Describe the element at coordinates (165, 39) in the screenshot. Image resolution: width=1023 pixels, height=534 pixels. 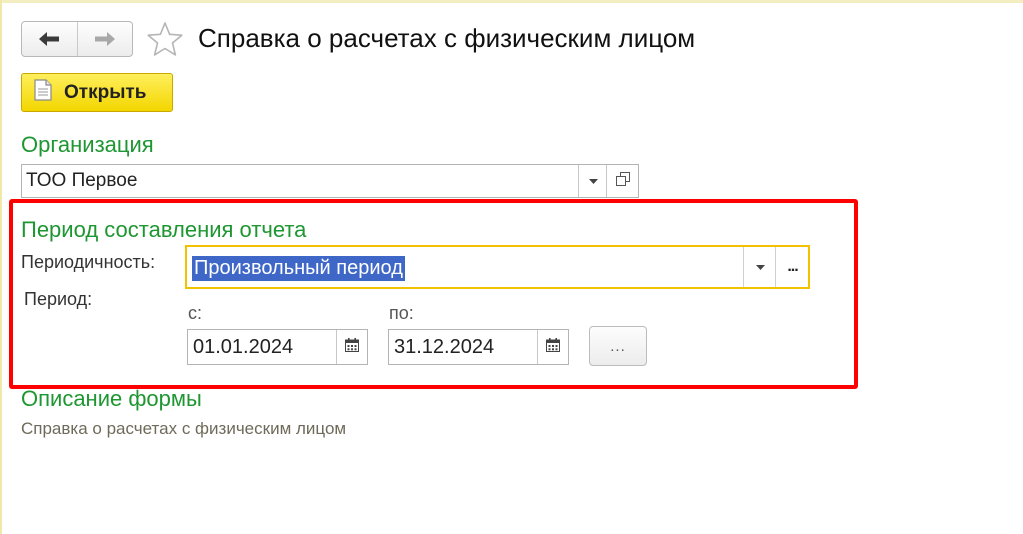
I see `favorite-button` at that location.